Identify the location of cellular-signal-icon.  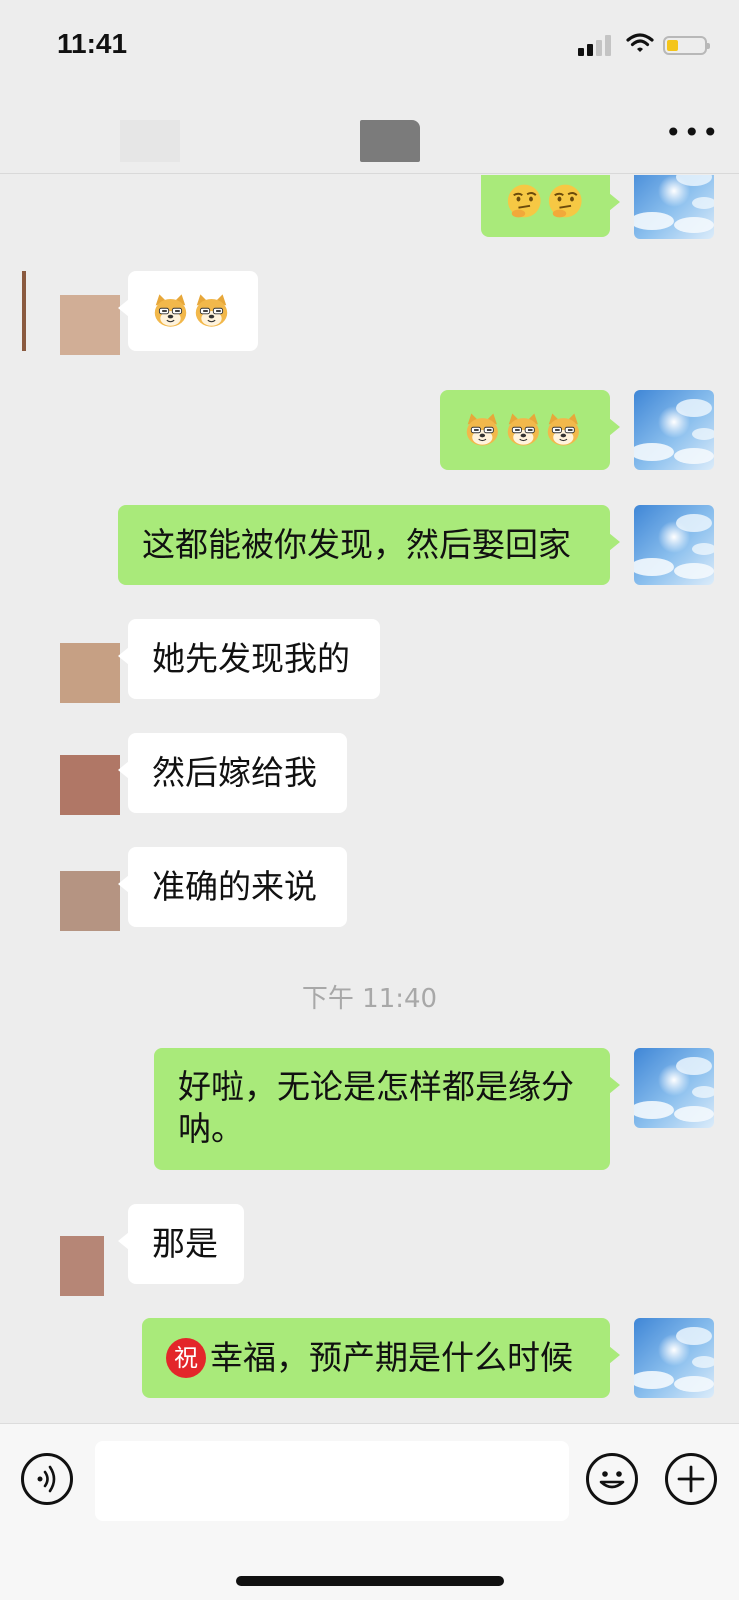
(595, 45).